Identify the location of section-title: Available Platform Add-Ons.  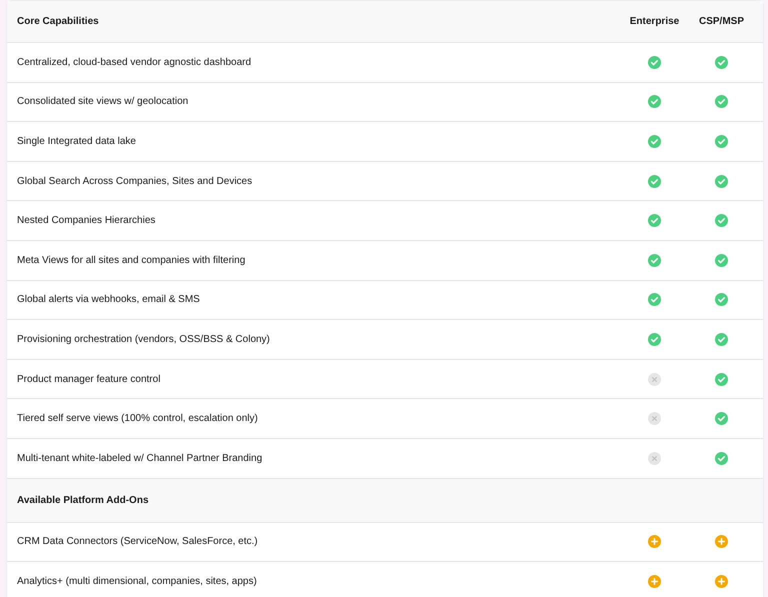
(83, 501).